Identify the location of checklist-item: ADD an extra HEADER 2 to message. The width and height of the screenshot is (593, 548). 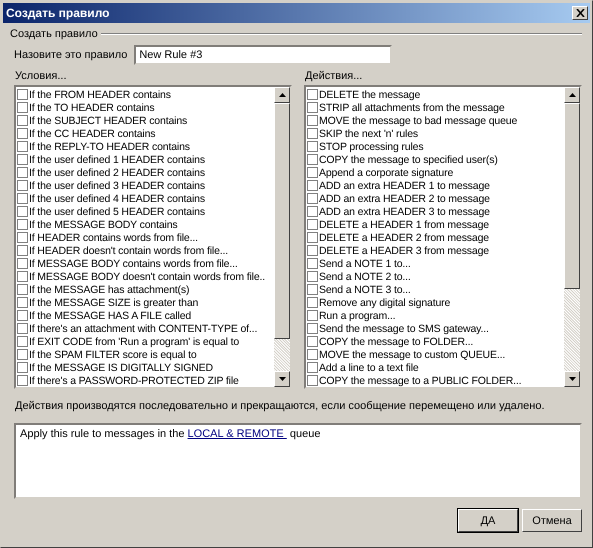
(404, 198).